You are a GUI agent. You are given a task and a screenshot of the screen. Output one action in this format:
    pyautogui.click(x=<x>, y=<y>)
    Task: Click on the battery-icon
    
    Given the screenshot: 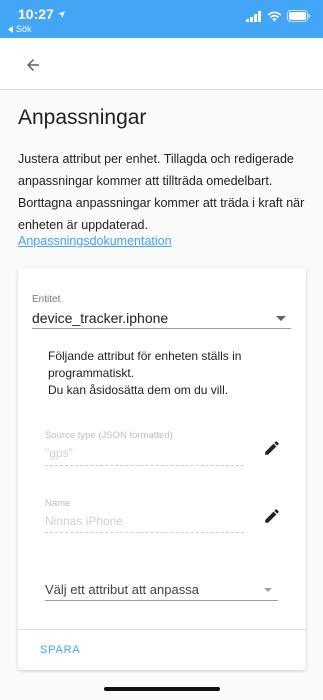 What is the action you would take?
    pyautogui.click(x=298, y=16)
    